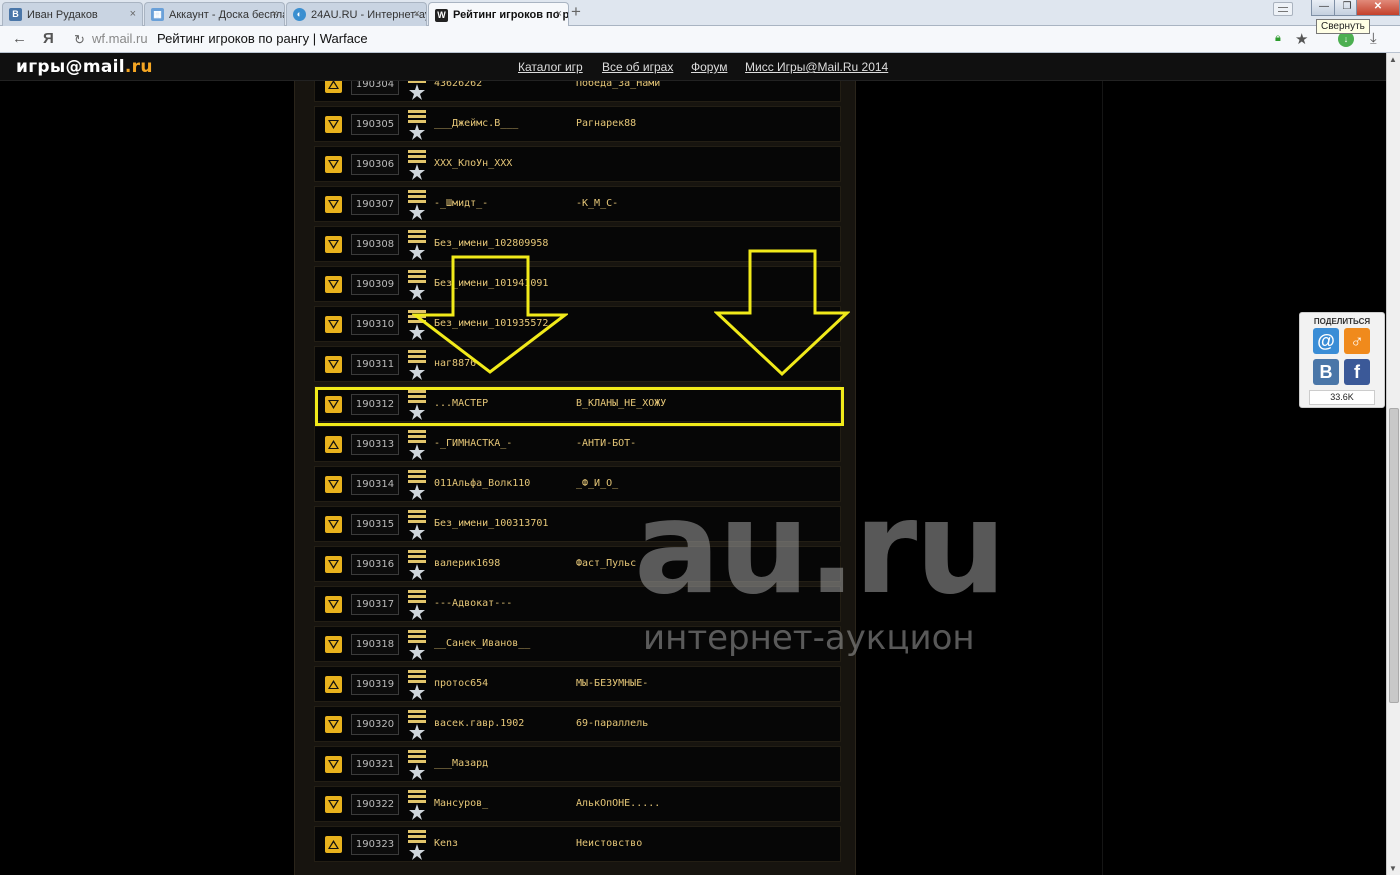 This screenshot has height=875, width=1400. Describe the element at coordinates (577, 644) in the screenshot. I see `ranking-row: 190318 __Санек_Иванов__` at that location.